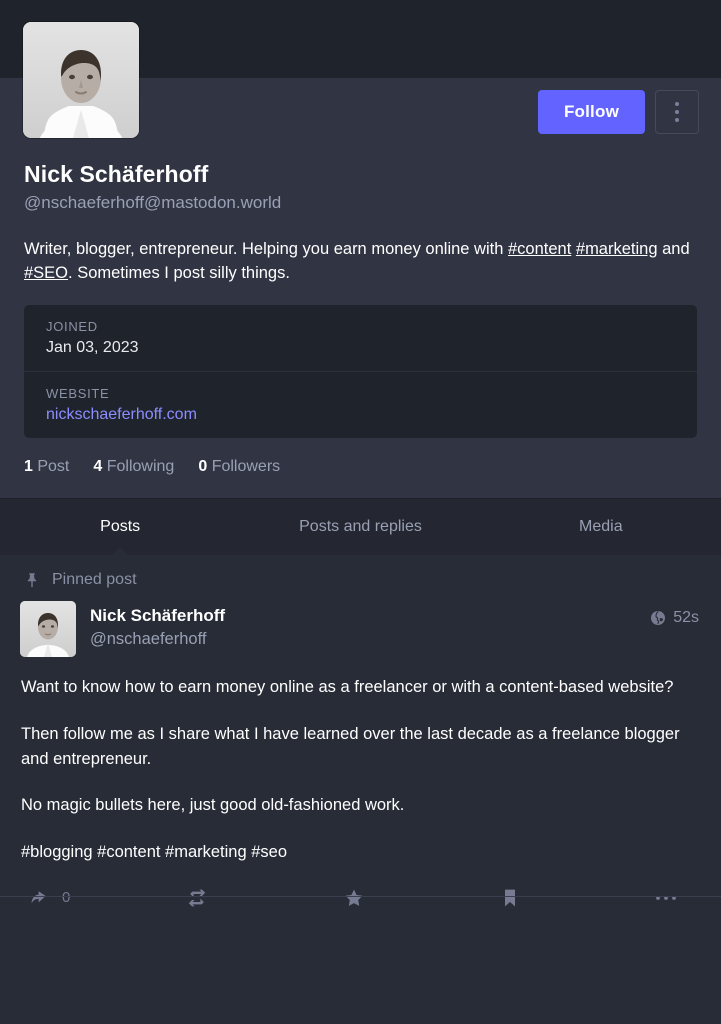 The width and height of the screenshot is (721, 1024). I want to click on status-action-bar: 0, so click(360, 887).